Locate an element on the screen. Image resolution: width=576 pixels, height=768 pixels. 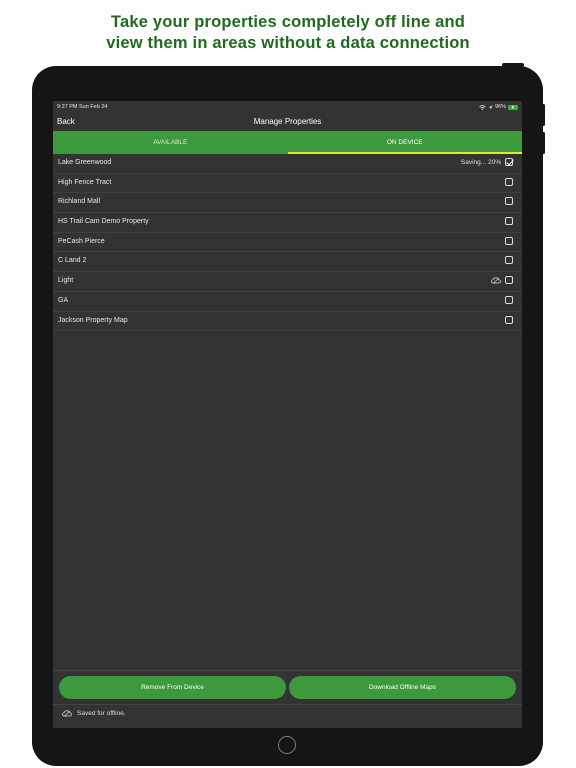
battery-icon: ▮ is located at coordinates (513, 107).